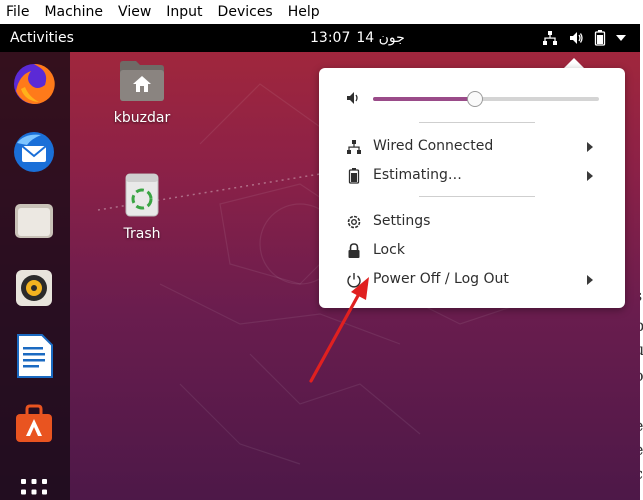 The height and width of the screenshot is (500, 643). What do you see at coordinates (17, 12) in the screenshot?
I see `host-menu-file: File` at bounding box center [17, 12].